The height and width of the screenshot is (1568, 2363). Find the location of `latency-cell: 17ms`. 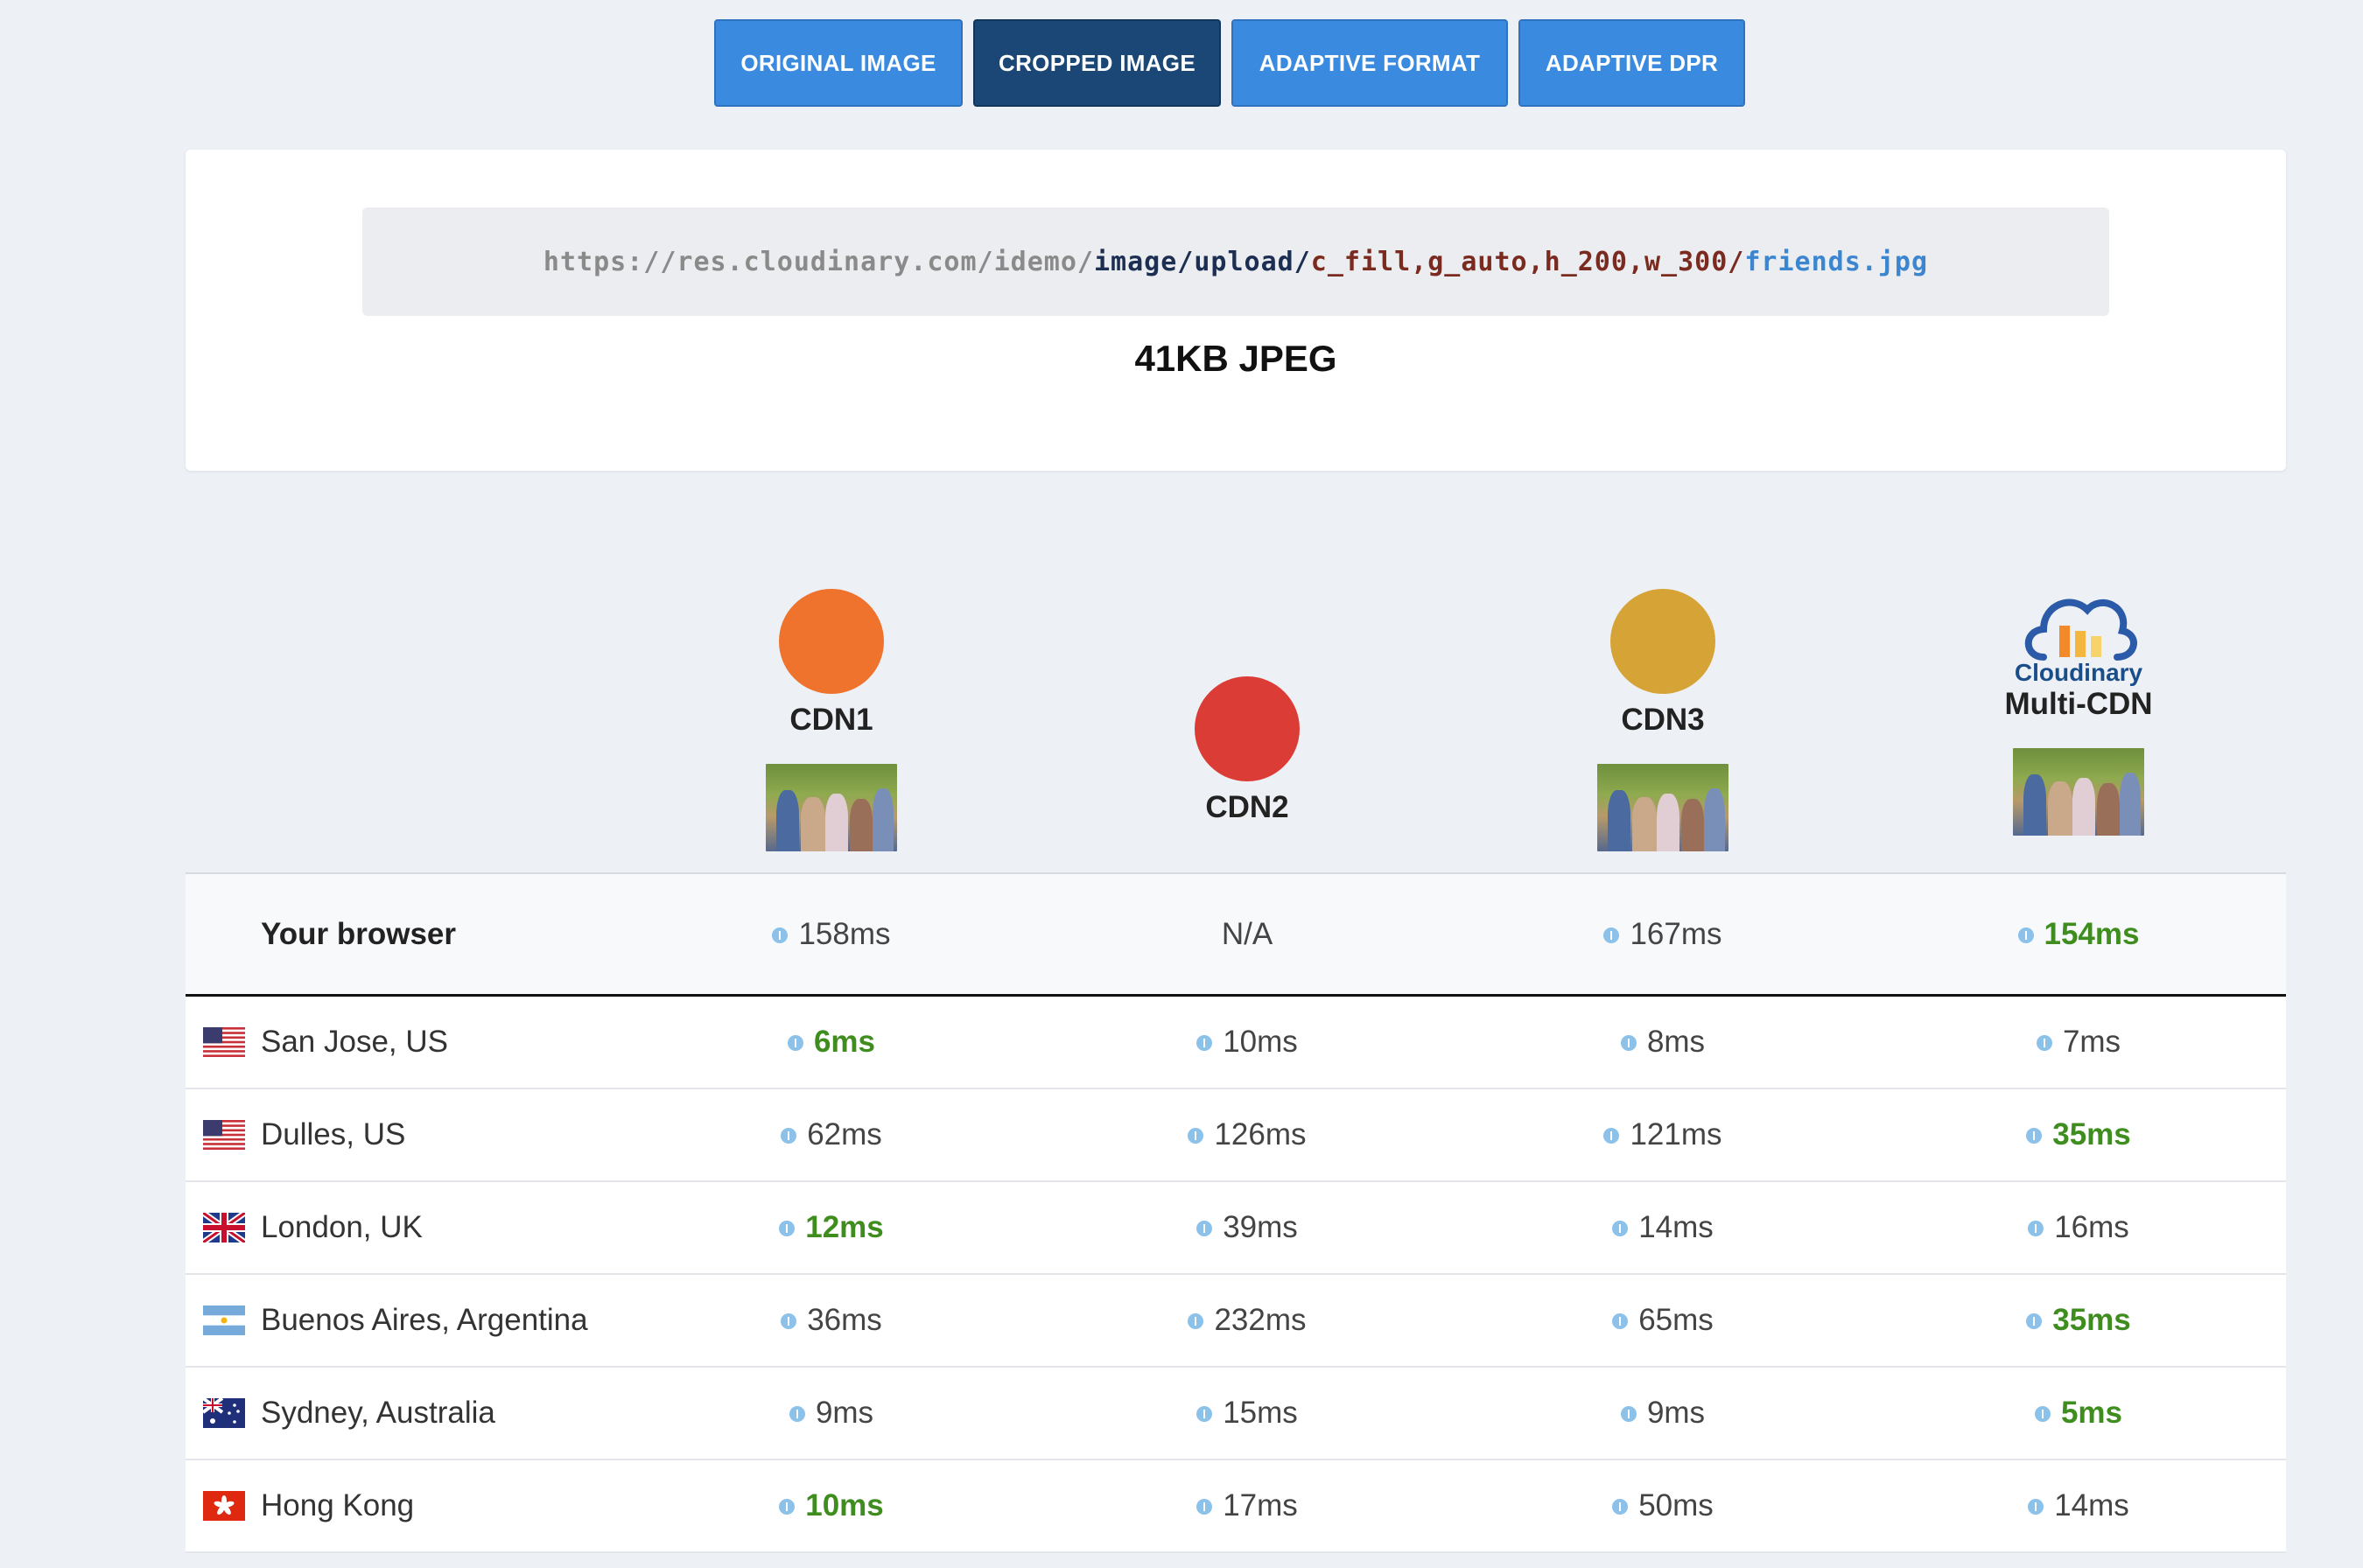

latency-cell: 17ms is located at coordinates (1247, 1505).